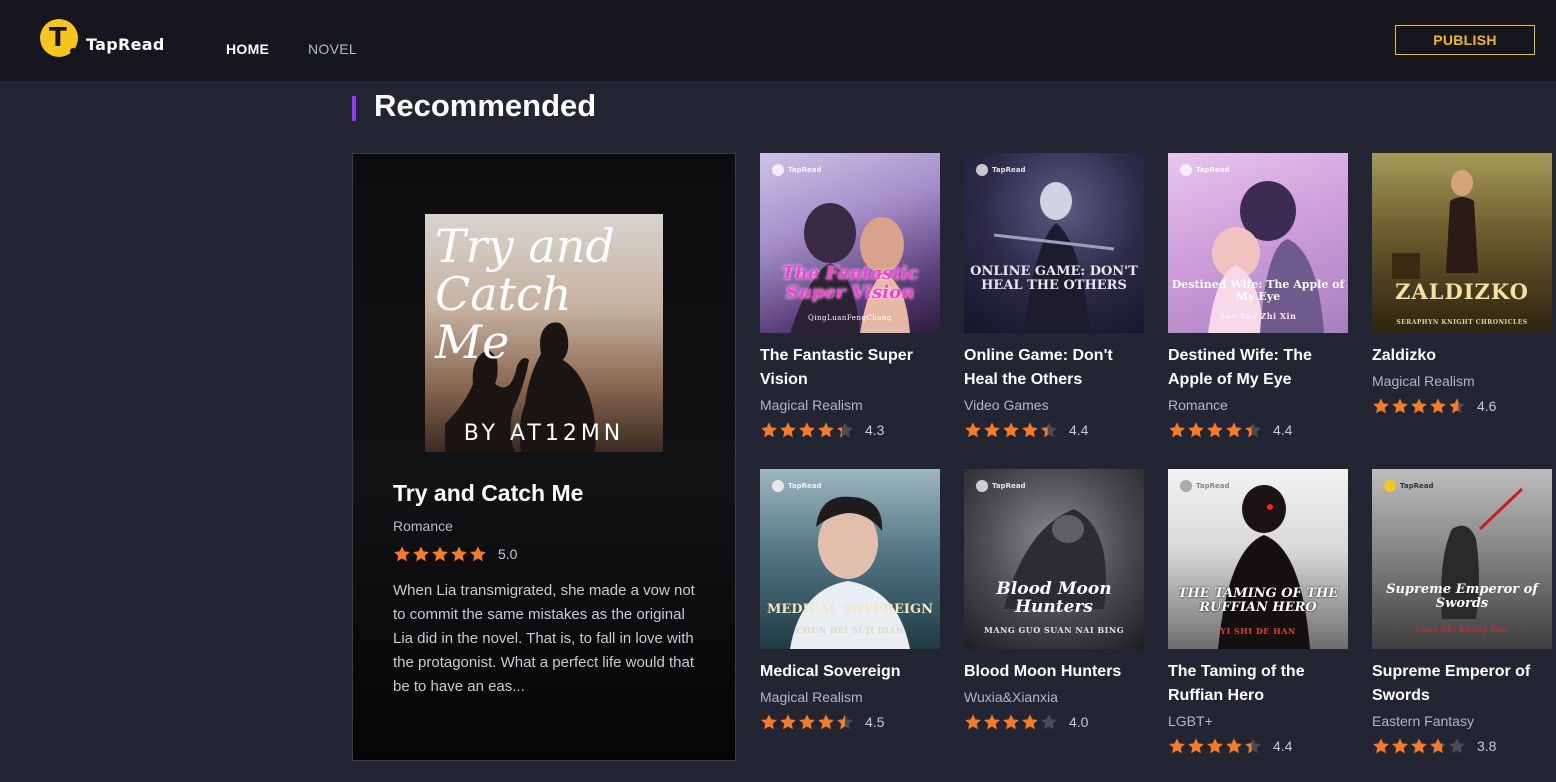 Image resolution: width=1556 pixels, height=782 pixels. I want to click on rating-value: 5.0, so click(508, 554).